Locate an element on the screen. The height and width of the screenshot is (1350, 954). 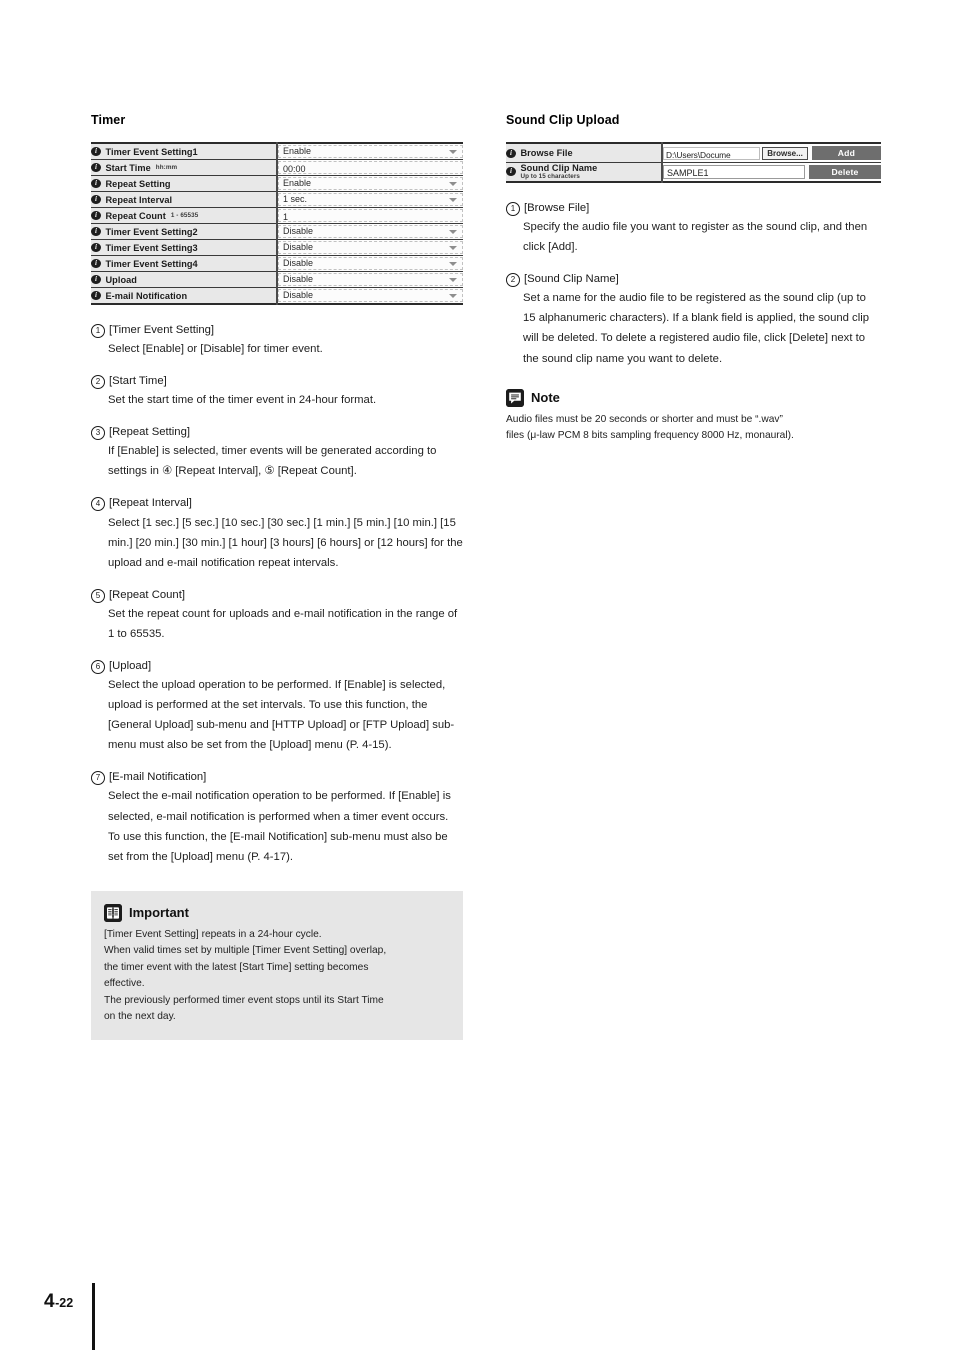
setting-label-cell: i Start Time hh:mm is located at coordinates (184, 167).